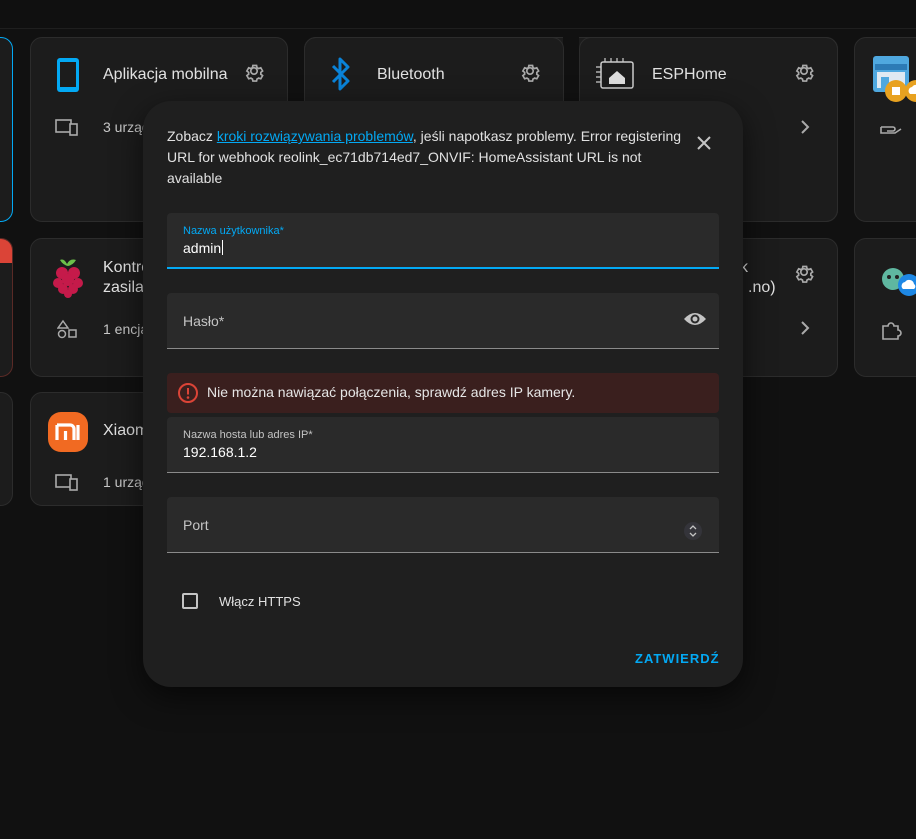 This screenshot has width=916, height=839. What do you see at coordinates (260, 601) in the screenshot?
I see `https-label: Włącz HTTPS` at bounding box center [260, 601].